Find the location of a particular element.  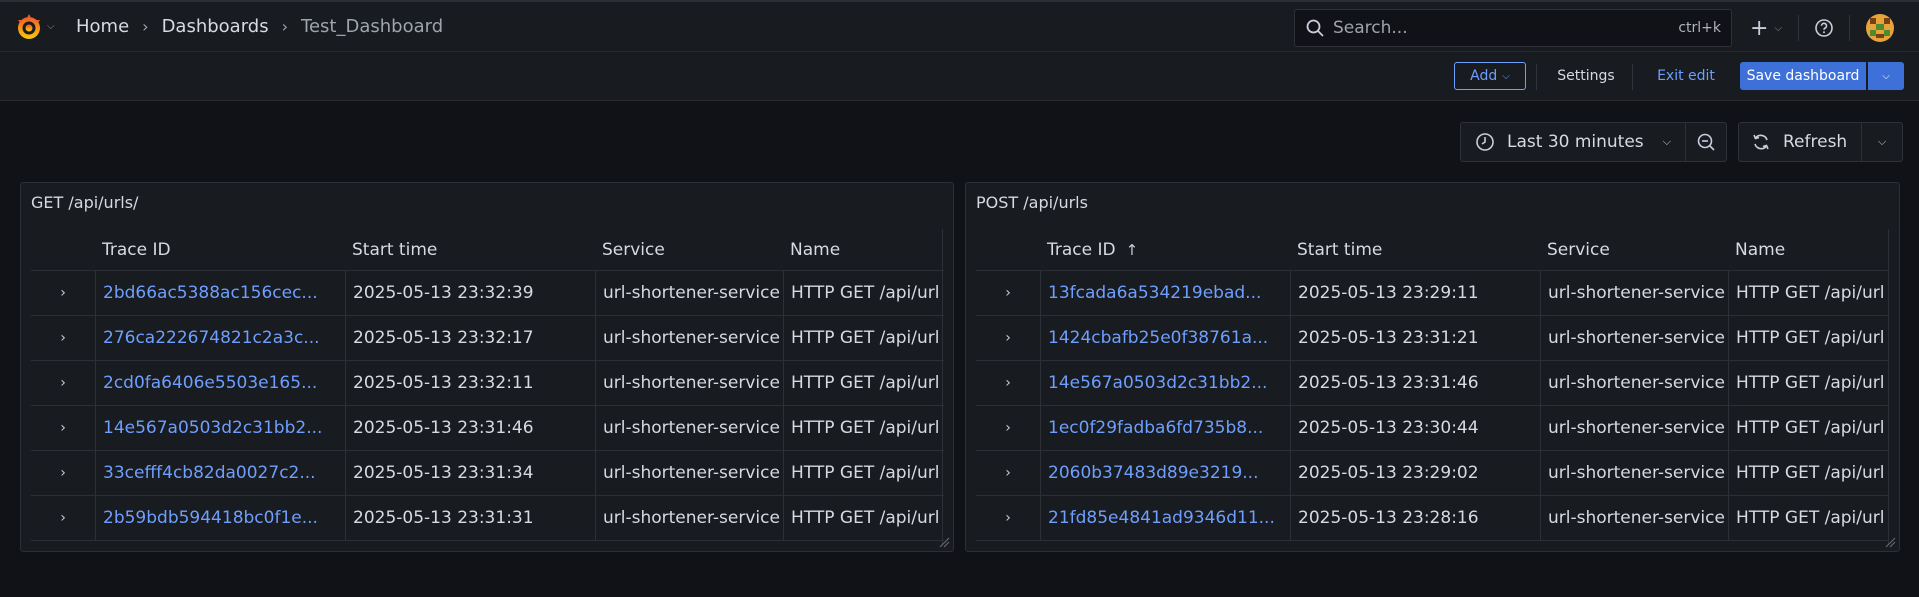

start-time-cell: 2025-05-13 23:29:02 is located at coordinates (1415, 473).